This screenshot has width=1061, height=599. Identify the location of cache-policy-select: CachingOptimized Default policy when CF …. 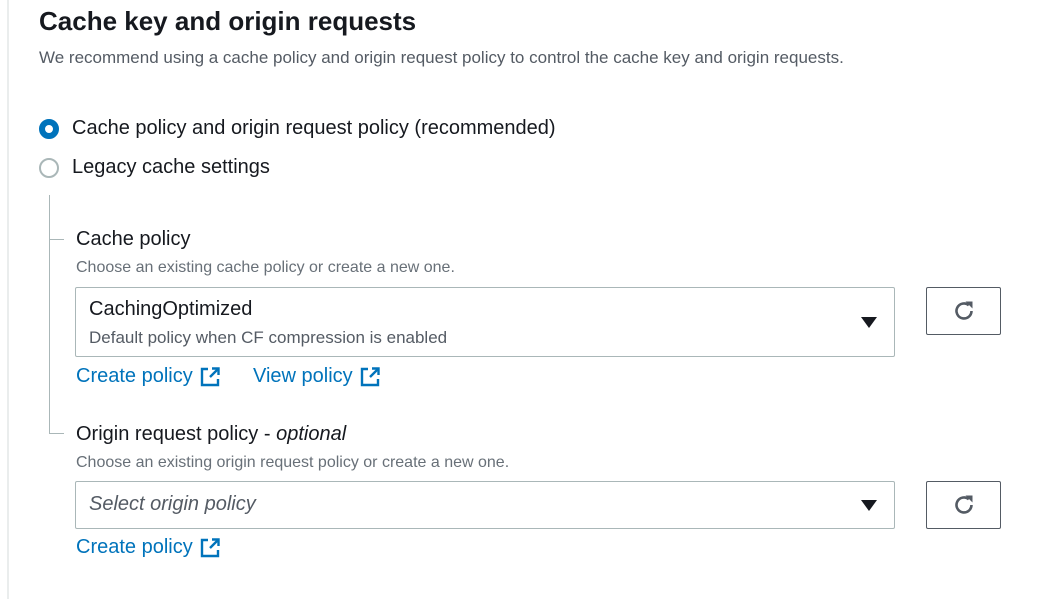
(485, 322).